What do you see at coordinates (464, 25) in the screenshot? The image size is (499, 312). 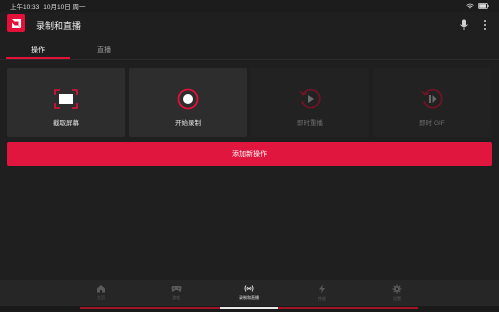 I see `microphone-icon` at bounding box center [464, 25].